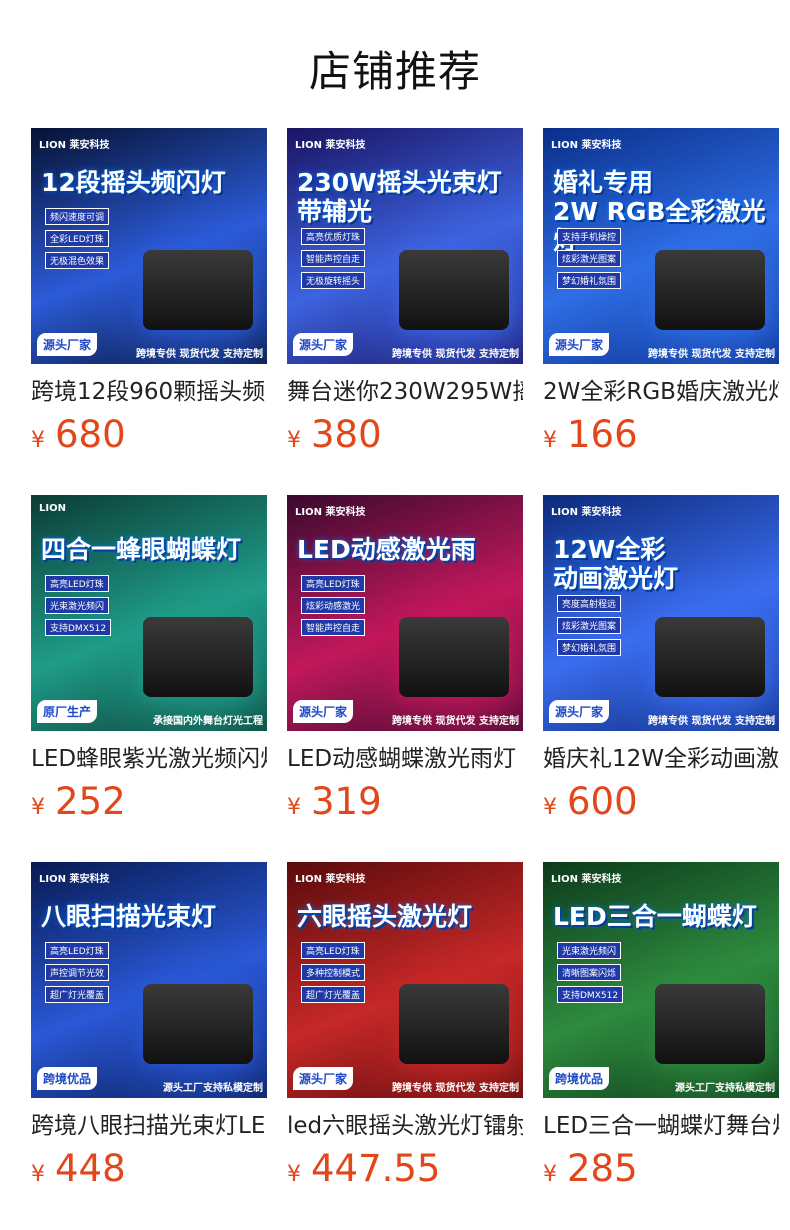 The height and width of the screenshot is (1230, 790). I want to click on image-headline: 230W摇头光束灯 带辅光, so click(399, 197).